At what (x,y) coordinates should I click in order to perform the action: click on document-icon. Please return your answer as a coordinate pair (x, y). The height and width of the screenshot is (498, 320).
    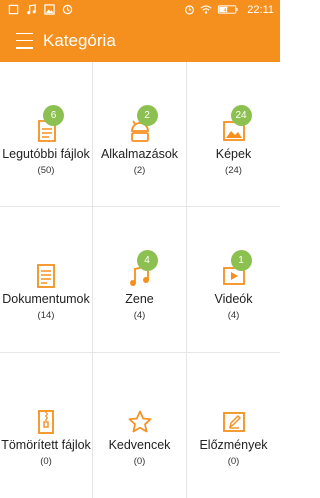
    Looking at the image, I should click on (46, 276).